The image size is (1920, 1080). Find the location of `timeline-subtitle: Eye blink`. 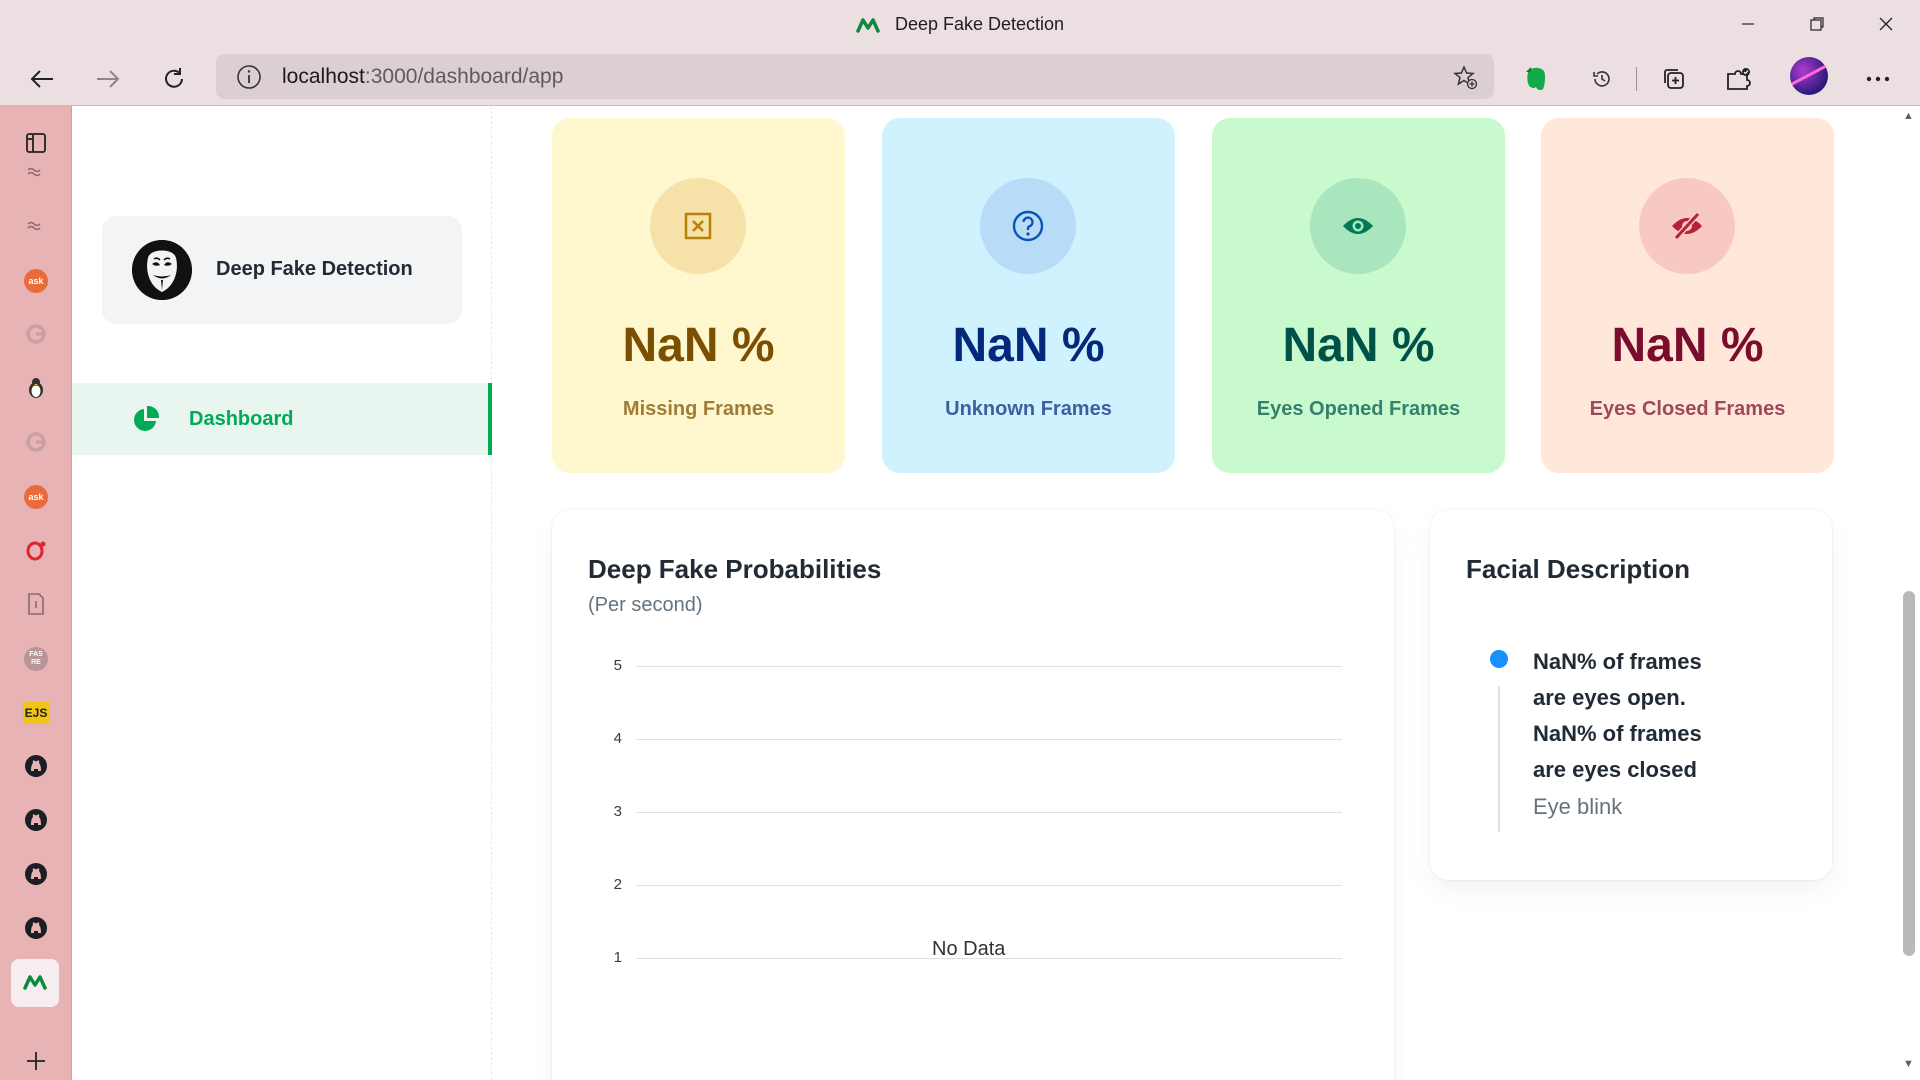

timeline-subtitle: Eye blink is located at coordinates (1578, 806).